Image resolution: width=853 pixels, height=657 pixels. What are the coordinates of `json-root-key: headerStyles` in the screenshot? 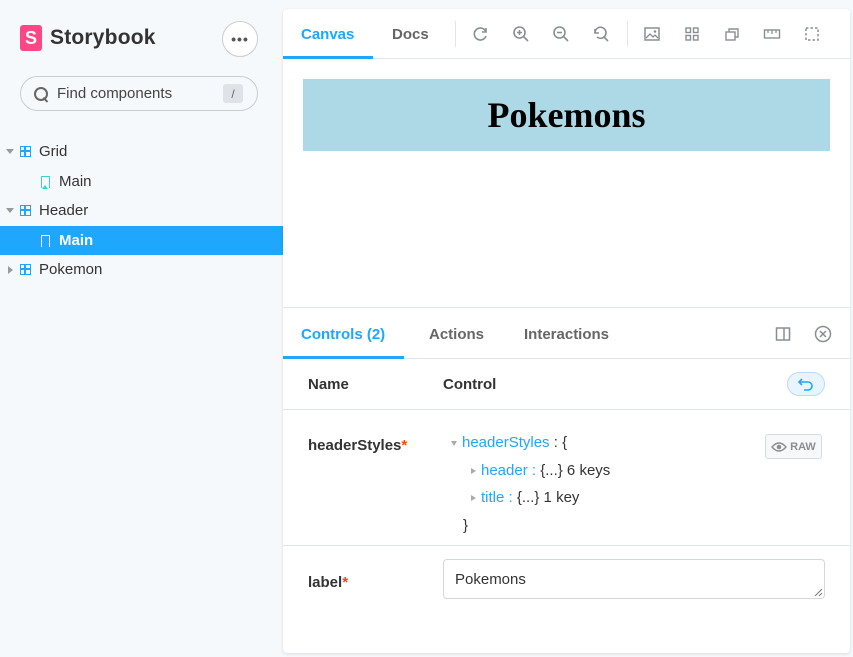 It's located at (506, 442).